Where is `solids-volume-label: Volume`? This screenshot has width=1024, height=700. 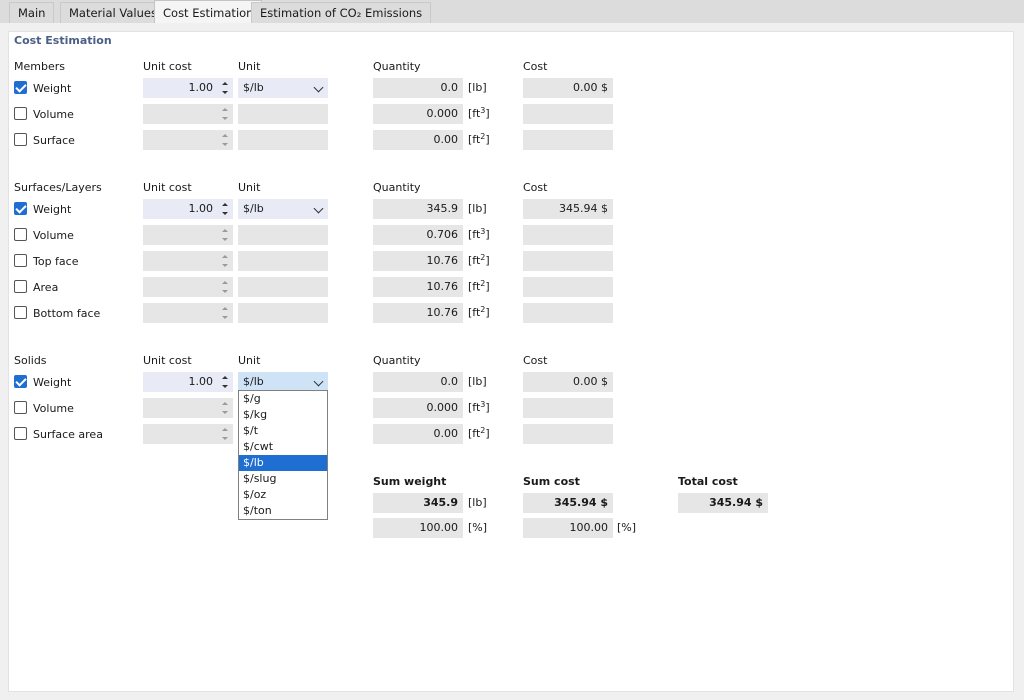 solids-volume-label: Volume is located at coordinates (53, 408).